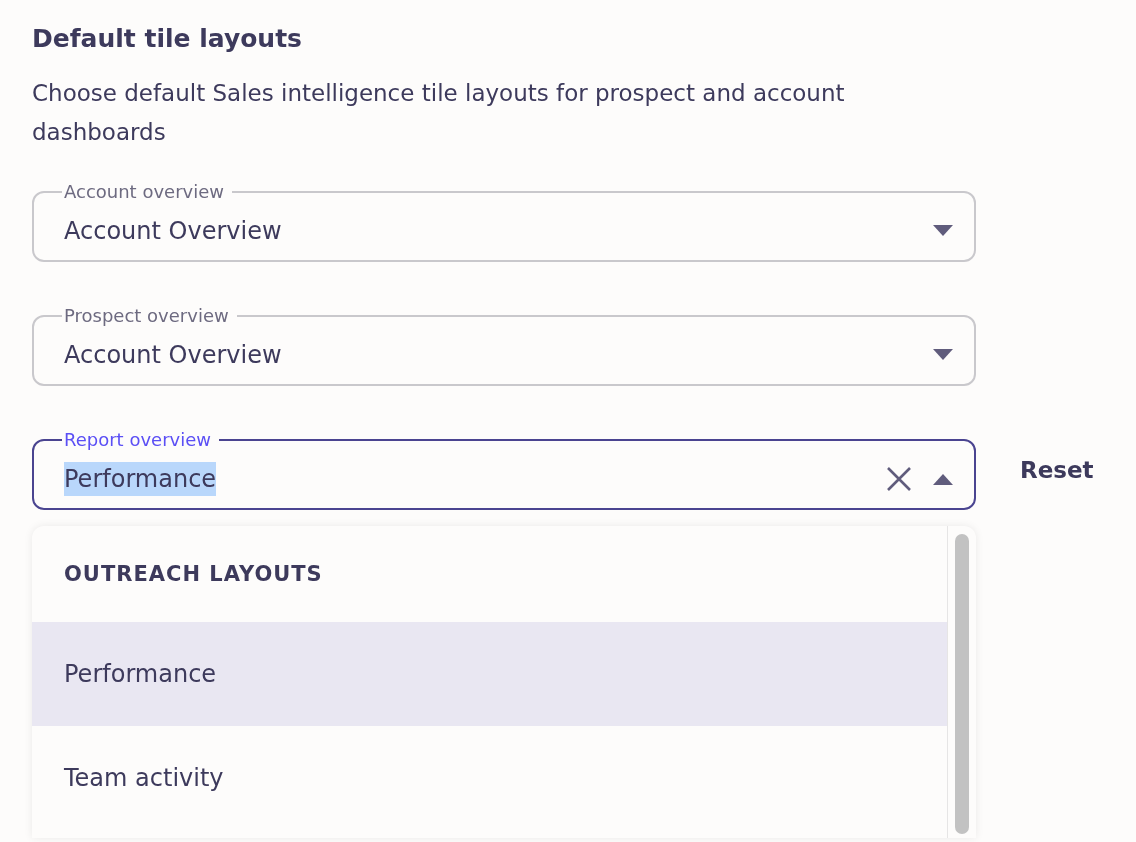  Describe the element at coordinates (1057, 470) in the screenshot. I see `reset-button: Reset` at that location.